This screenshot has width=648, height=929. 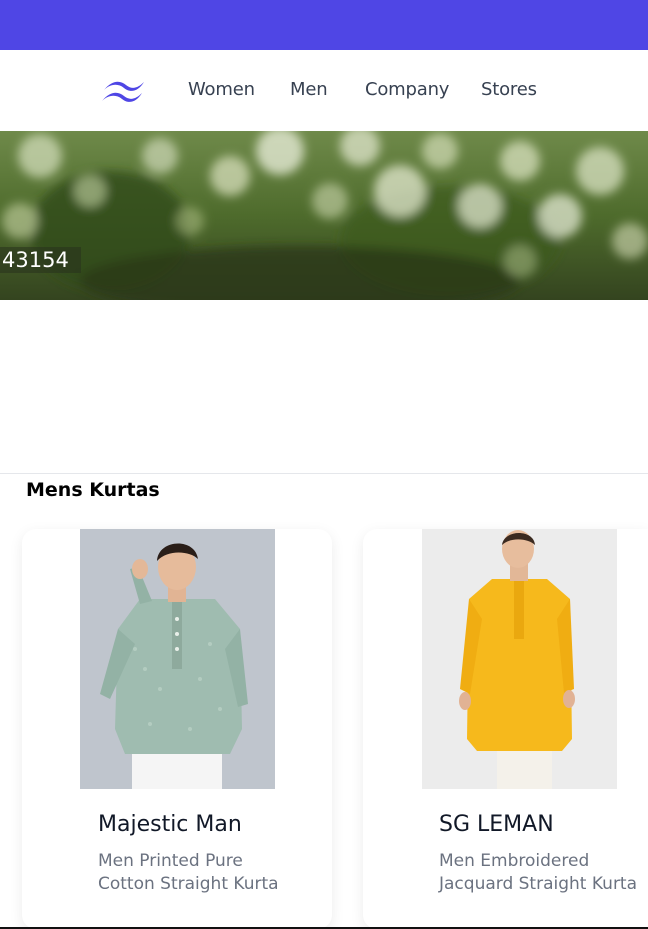 I want to click on section-divider, so click(x=324, y=473).